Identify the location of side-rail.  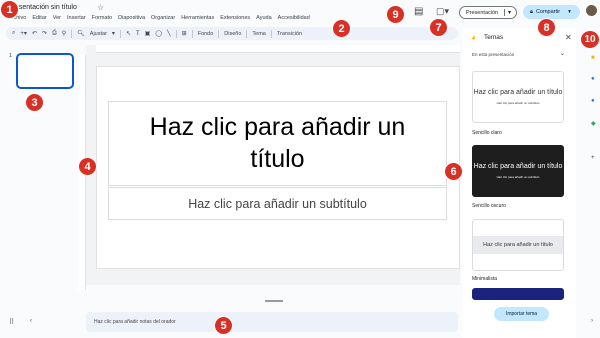
(593, 183).